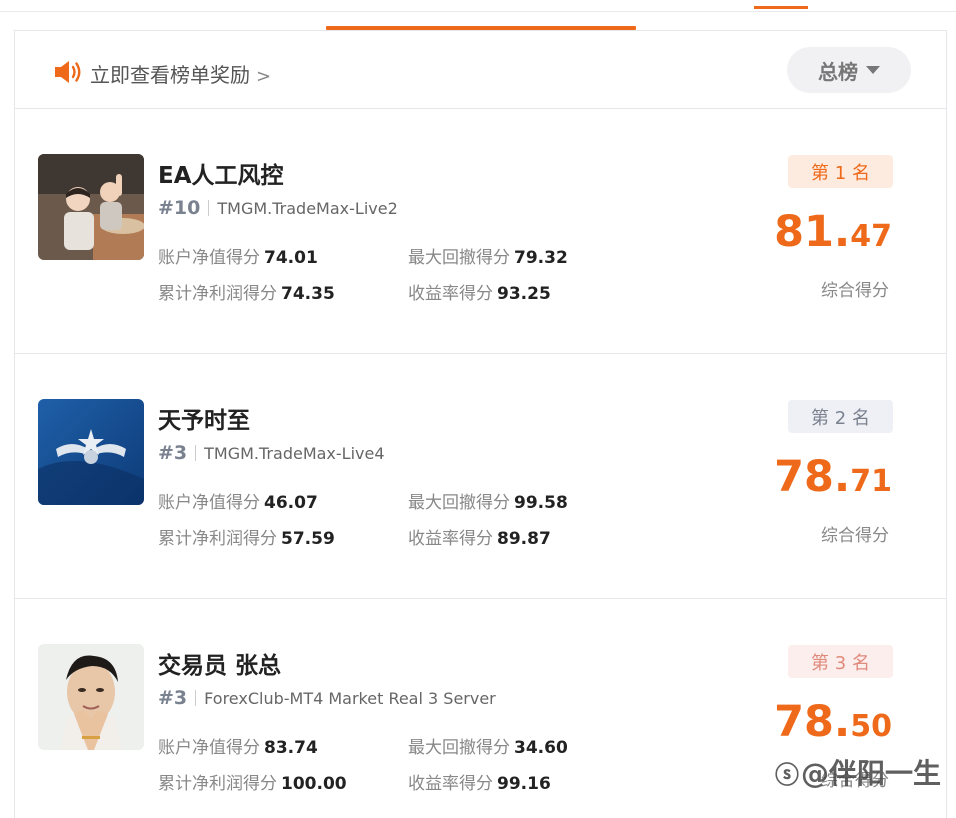 The image size is (956, 818). I want to click on stat-drawdown: 最大回撤得分 34.60, so click(488, 745).